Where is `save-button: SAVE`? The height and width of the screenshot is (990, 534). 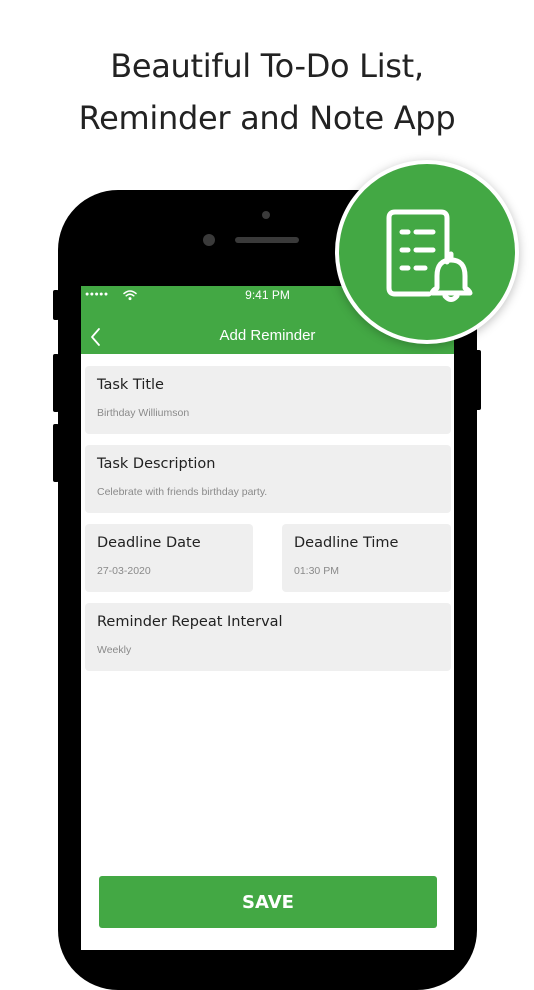 save-button: SAVE is located at coordinates (268, 902).